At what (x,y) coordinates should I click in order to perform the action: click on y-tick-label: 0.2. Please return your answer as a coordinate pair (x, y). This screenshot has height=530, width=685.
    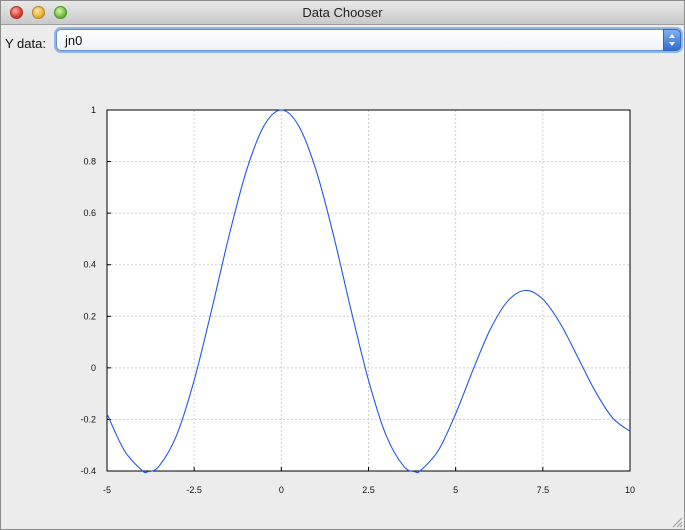
    Looking at the image, I should click on (89, 316).